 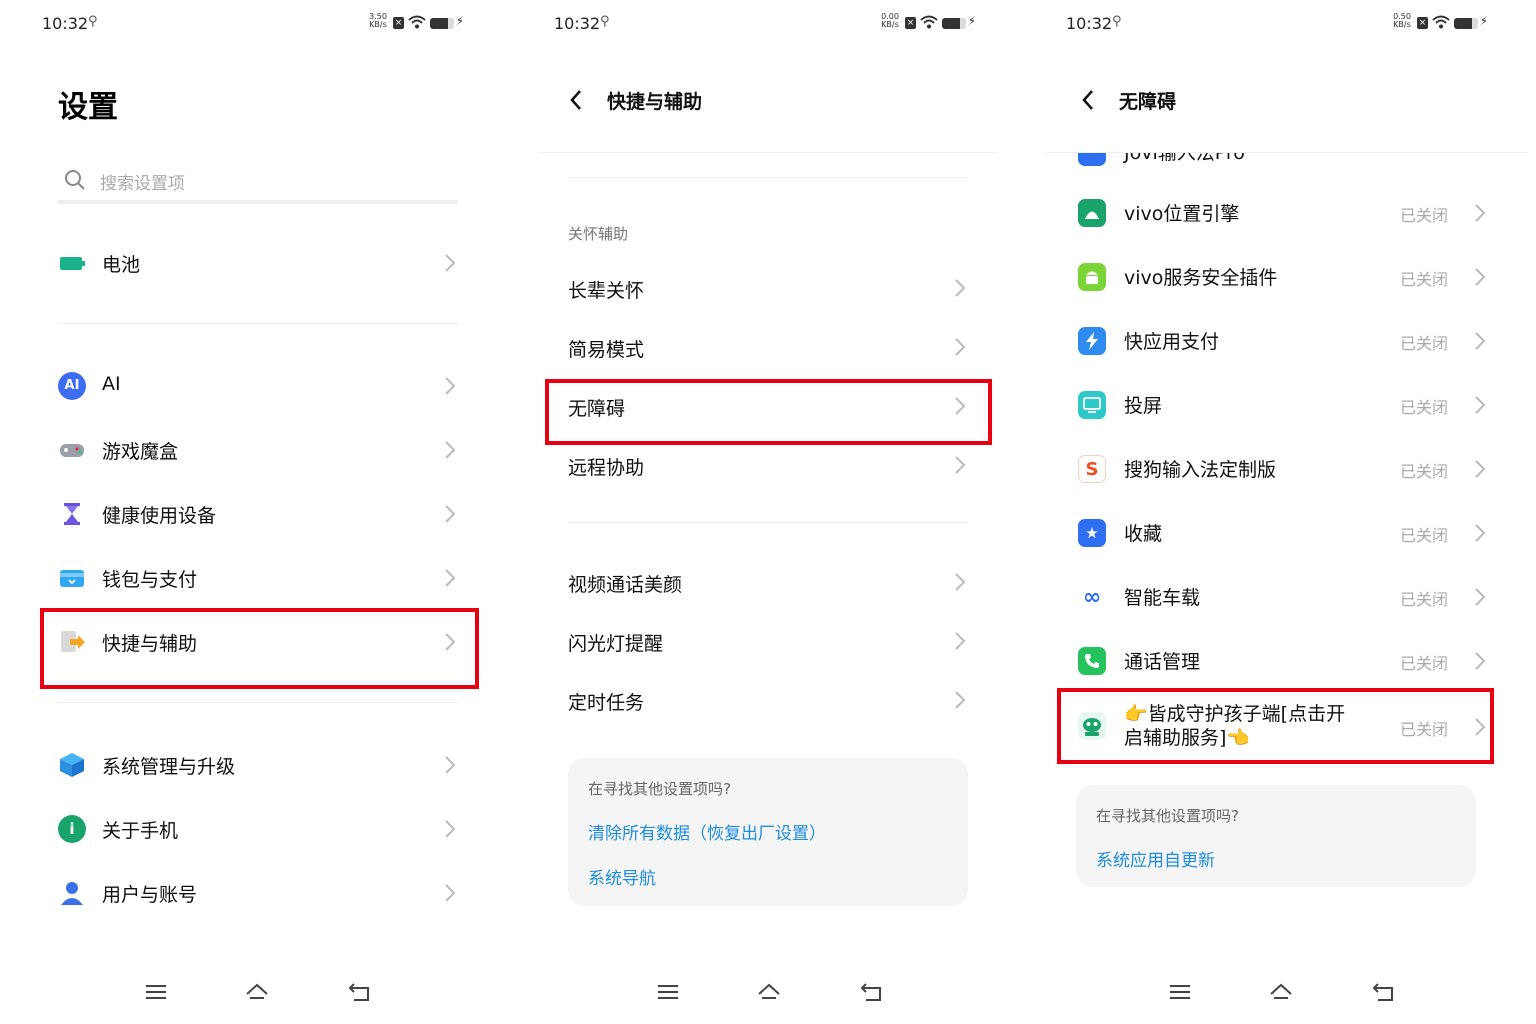 I want to click on info-icon: i, so click(x=72, y=829).